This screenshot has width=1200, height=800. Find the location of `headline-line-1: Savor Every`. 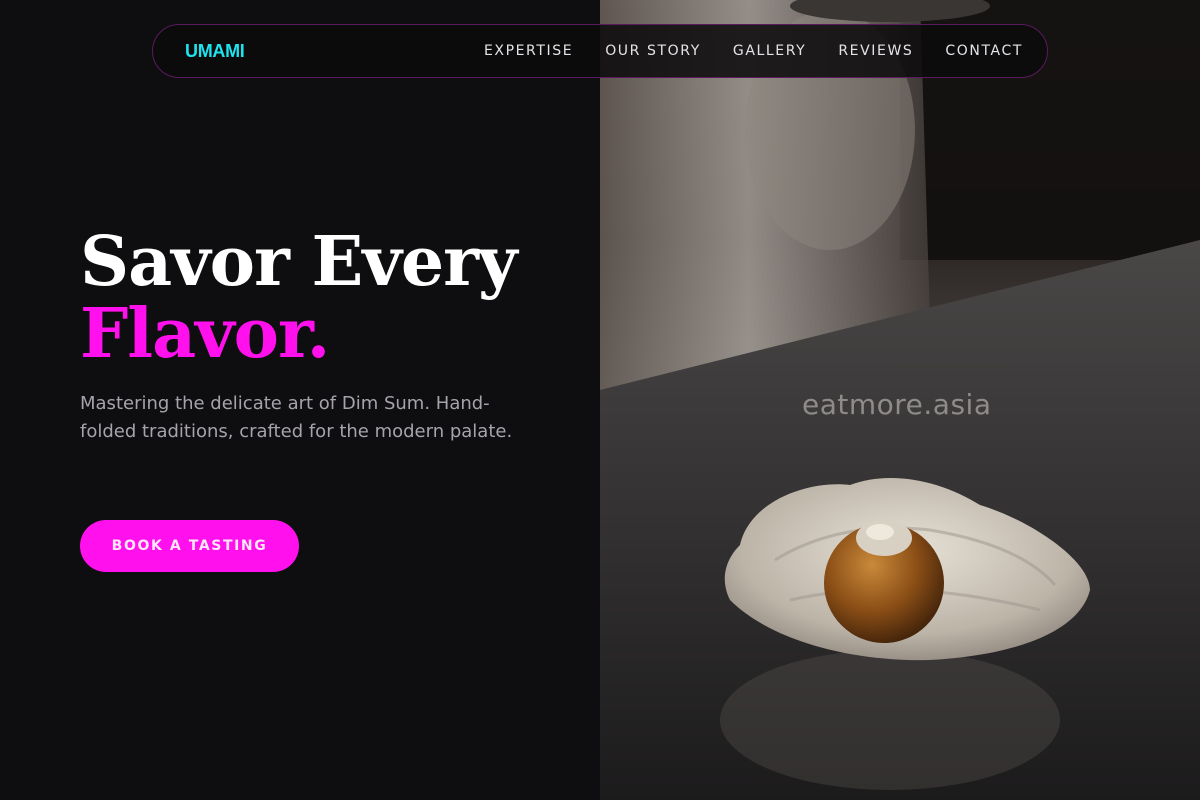

headline-line-1: Savor Every is located at coordinates (298, 262).